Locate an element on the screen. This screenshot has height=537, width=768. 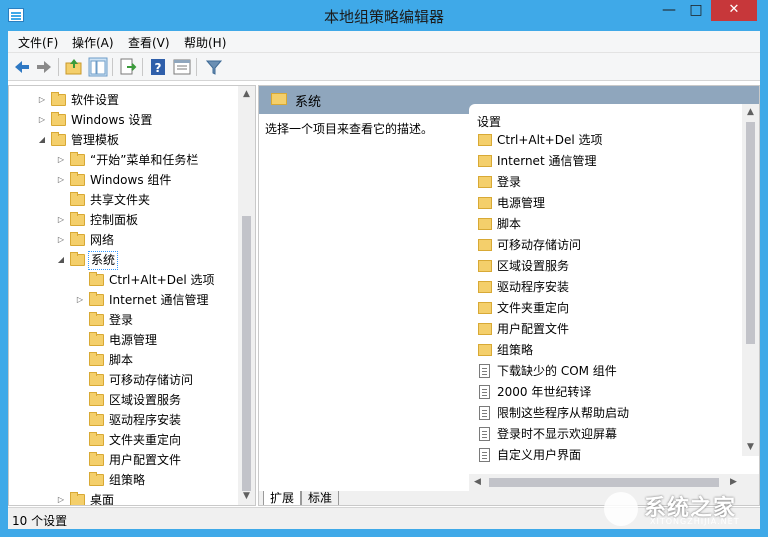
tree-item-folder-redirection: 文件夹重定向 is located at coordinates (160, 440).